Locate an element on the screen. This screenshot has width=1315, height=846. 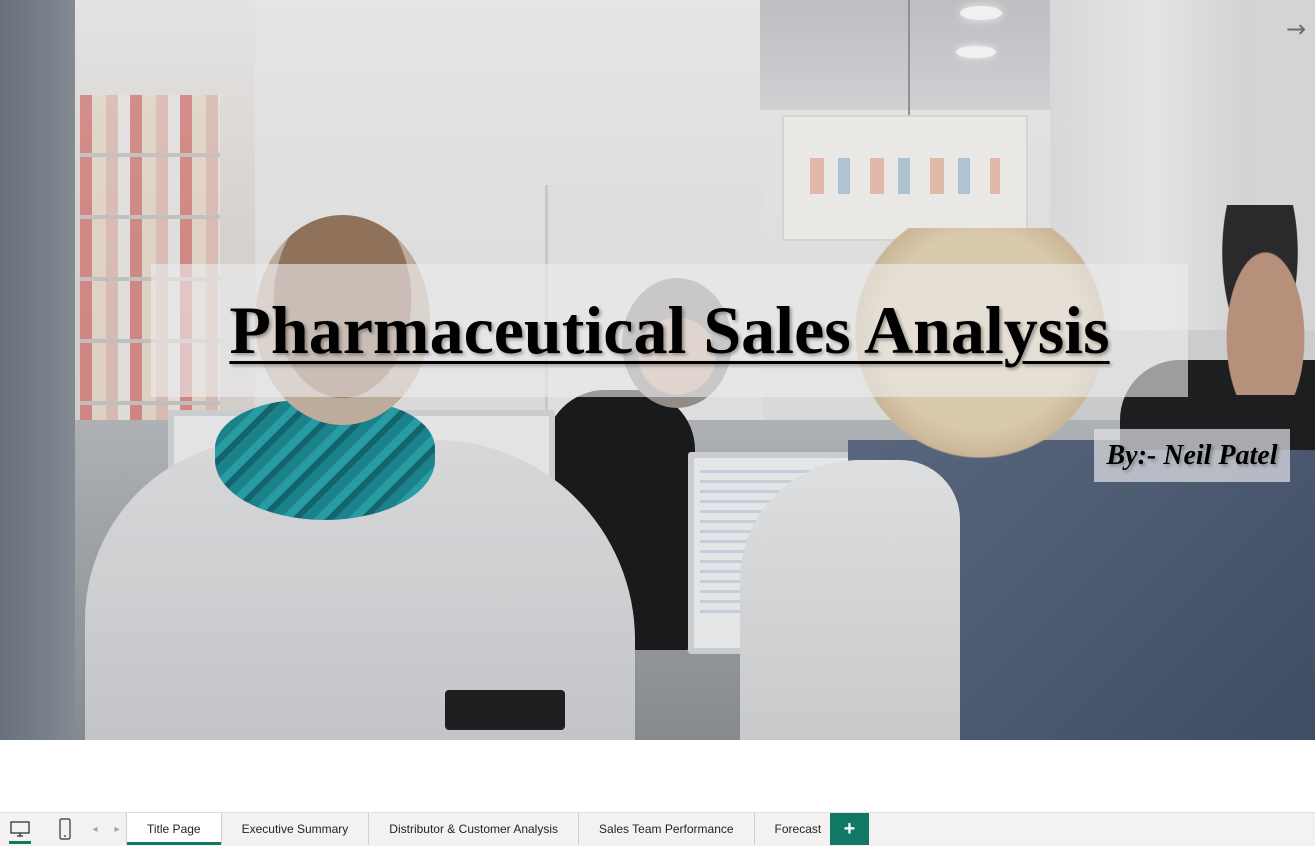
desktop-view-button is located at coordinates (20, 829).